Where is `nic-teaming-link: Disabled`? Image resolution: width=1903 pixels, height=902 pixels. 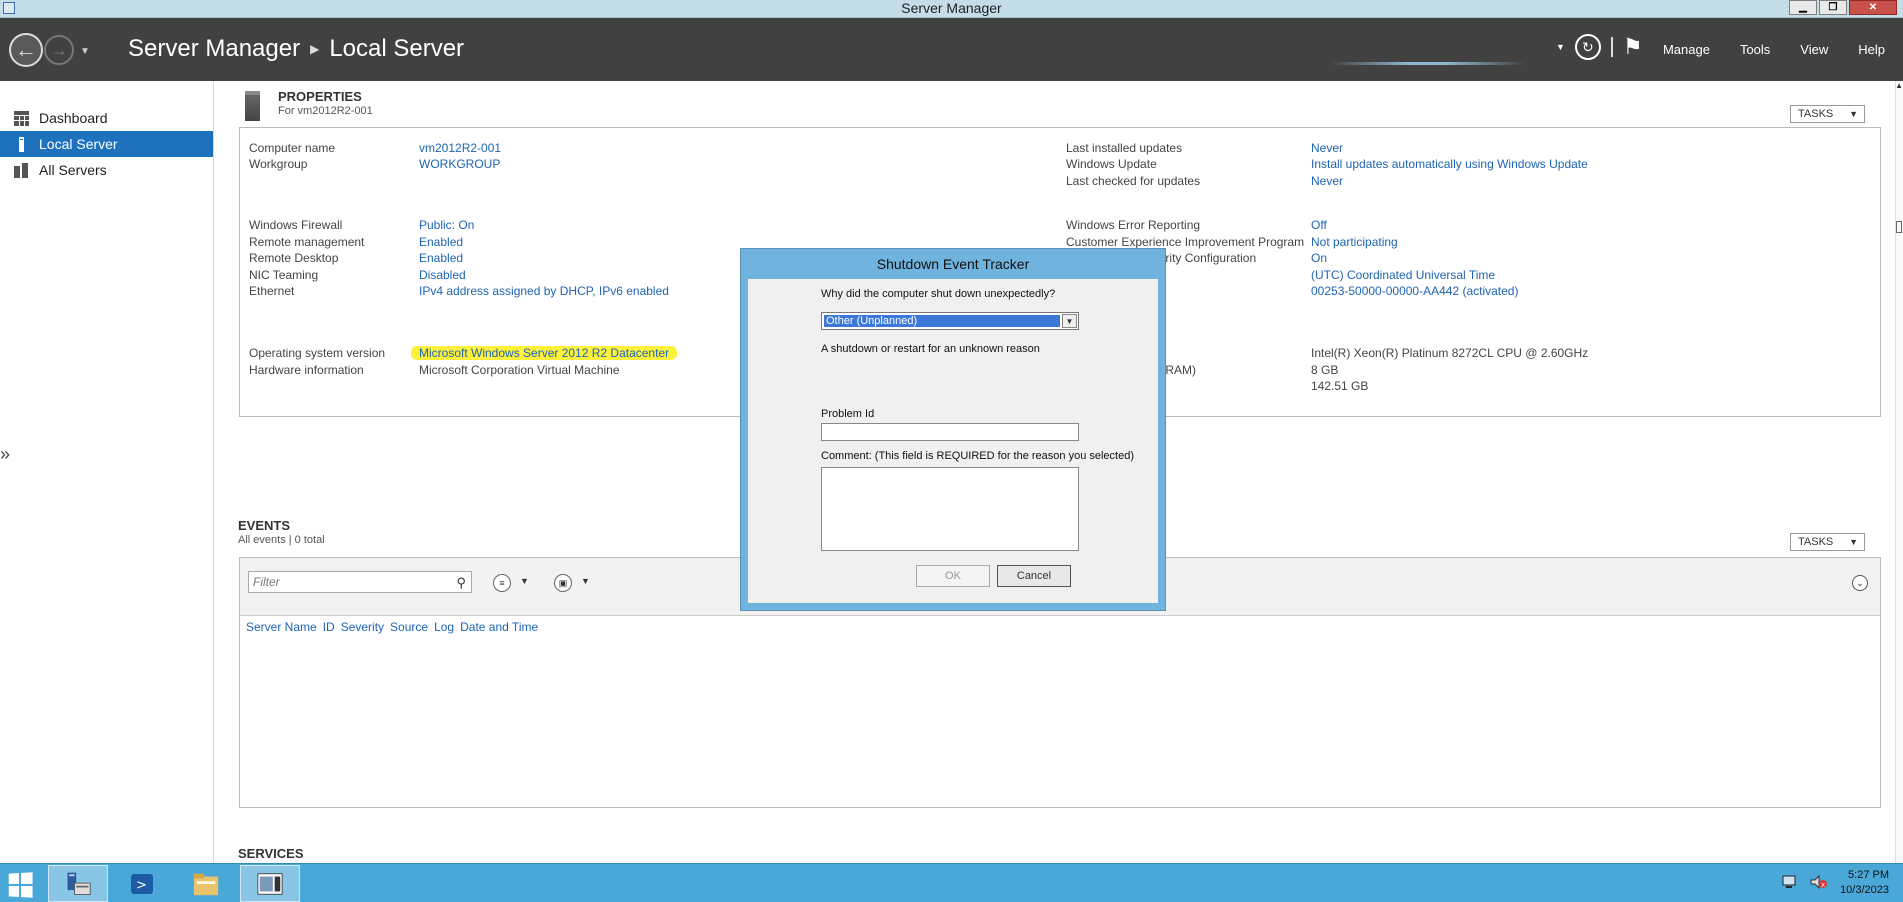 nic-teaming-link: Disabled is located at coordinates (442, 275).